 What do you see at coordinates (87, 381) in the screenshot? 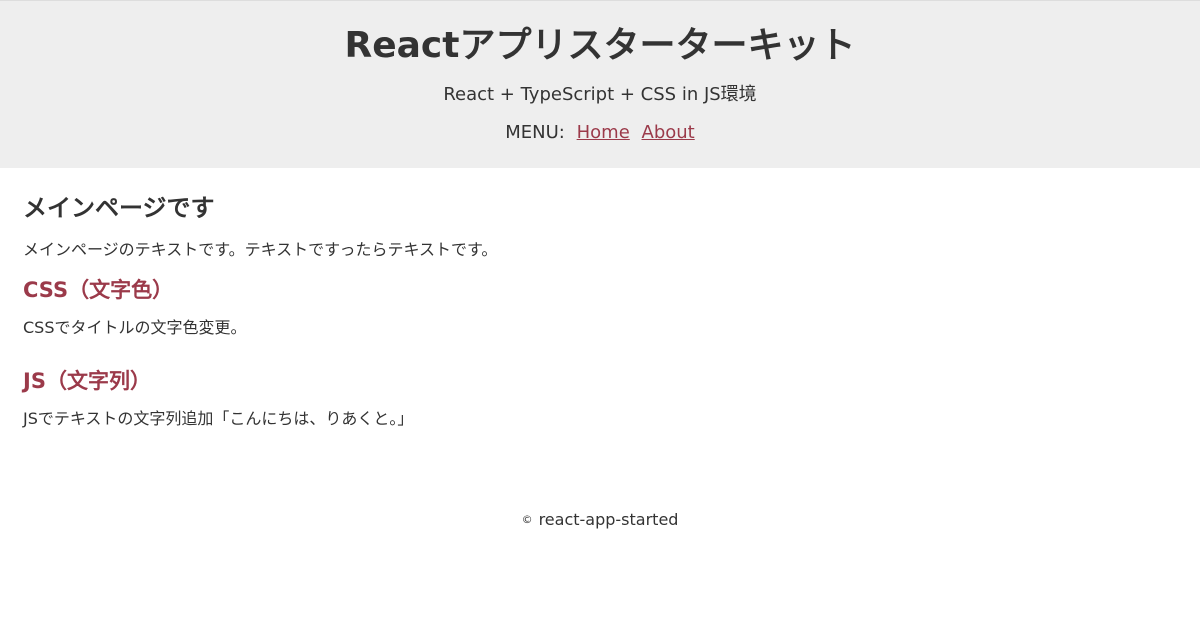
I see `section-title-js: JS（文字列）` at bounding box center [87, 381].